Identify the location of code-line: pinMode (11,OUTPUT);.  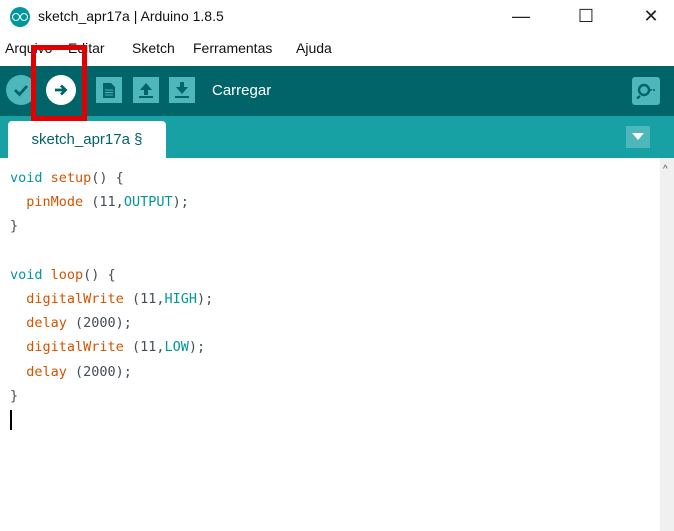
(107, 202).